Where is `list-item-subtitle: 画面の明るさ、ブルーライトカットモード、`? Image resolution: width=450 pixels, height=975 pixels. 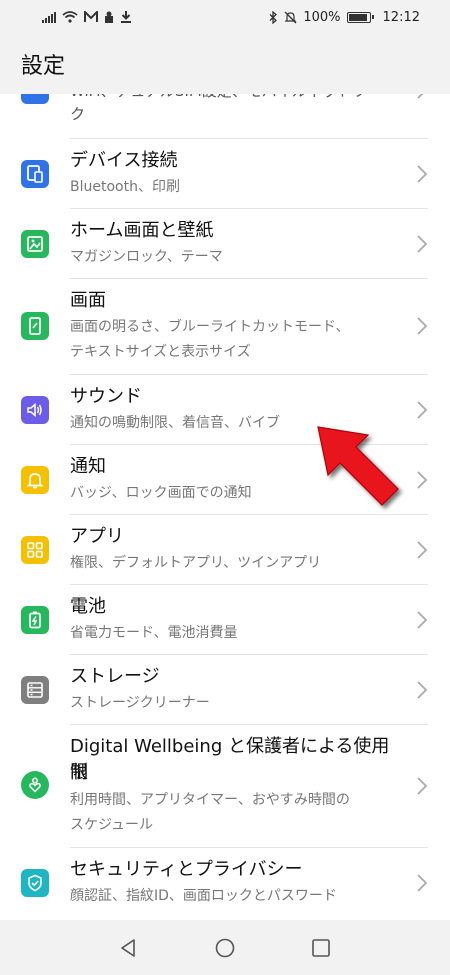
list-item-subtitle: 画面の明るさ、ブルーライトカットモード、 is located at coordinates (210, 327).